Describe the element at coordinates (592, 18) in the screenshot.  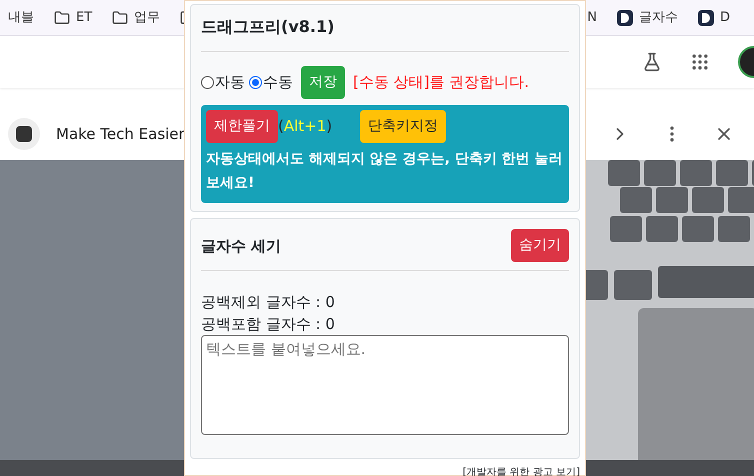
I see `bookmark-label: N` at that location.